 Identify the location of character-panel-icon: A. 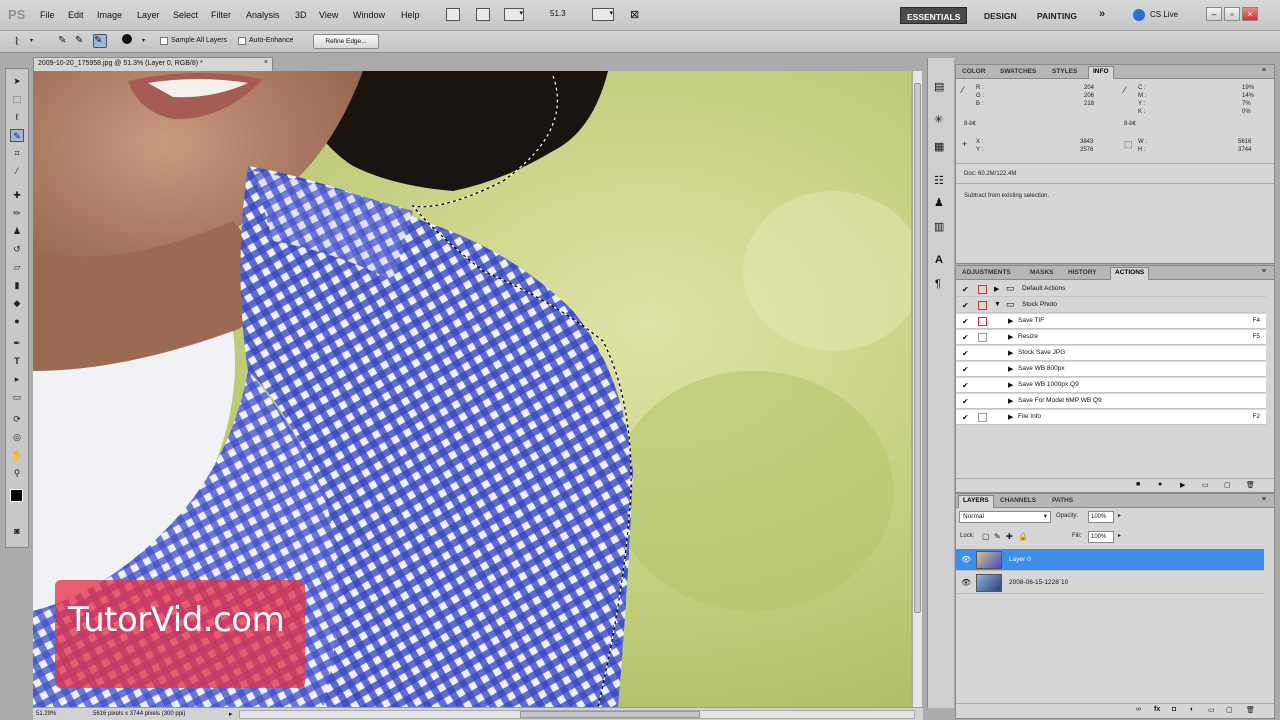
(939, 260).